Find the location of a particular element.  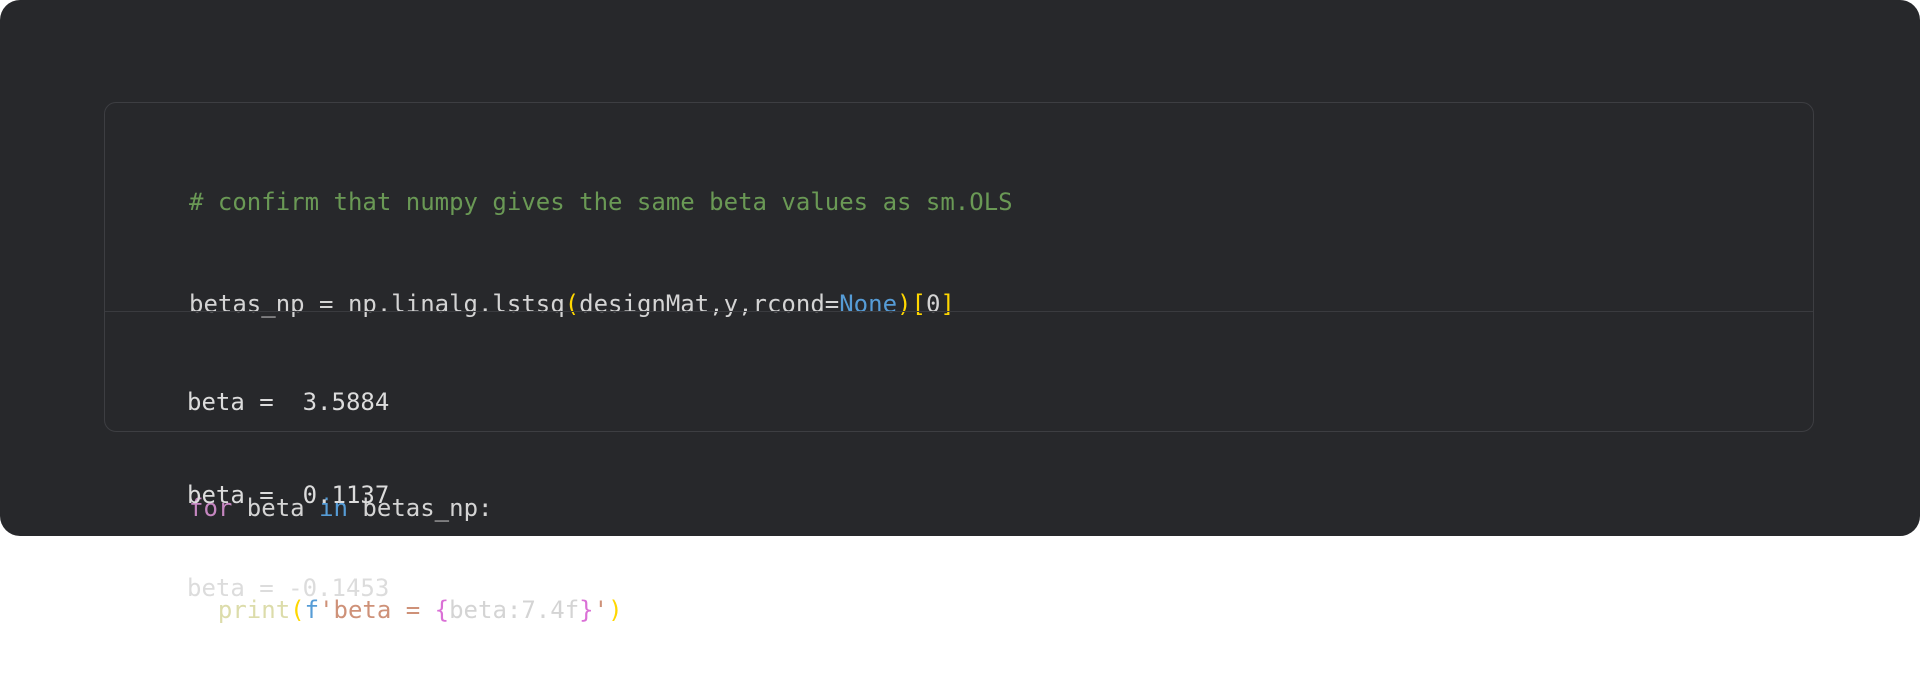

code-none-keyword: None is located at coordinates (868, 304).